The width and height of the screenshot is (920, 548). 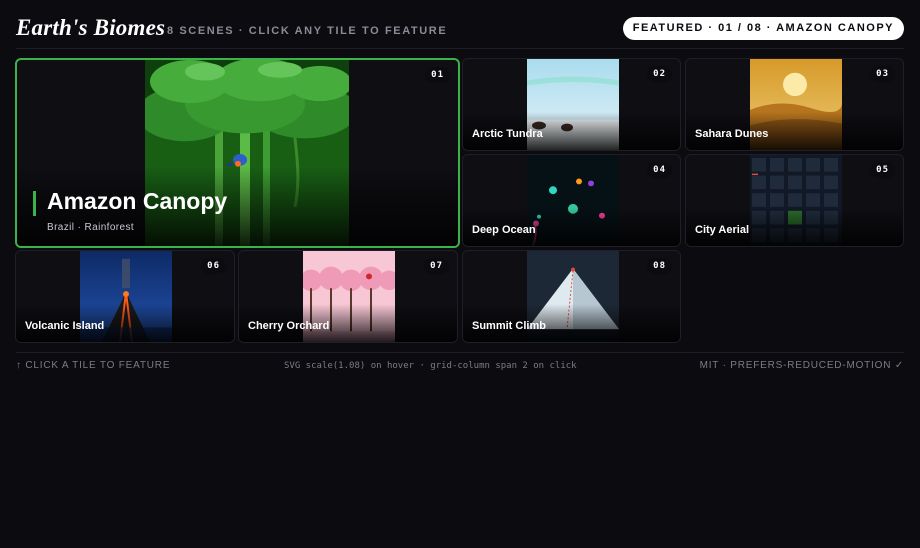 What do you see at coordinates (794, 104) in the screenshot?
I see `tile-sahara-dunes: 03 Sahara Dunes` at bounding box center [794, 104].